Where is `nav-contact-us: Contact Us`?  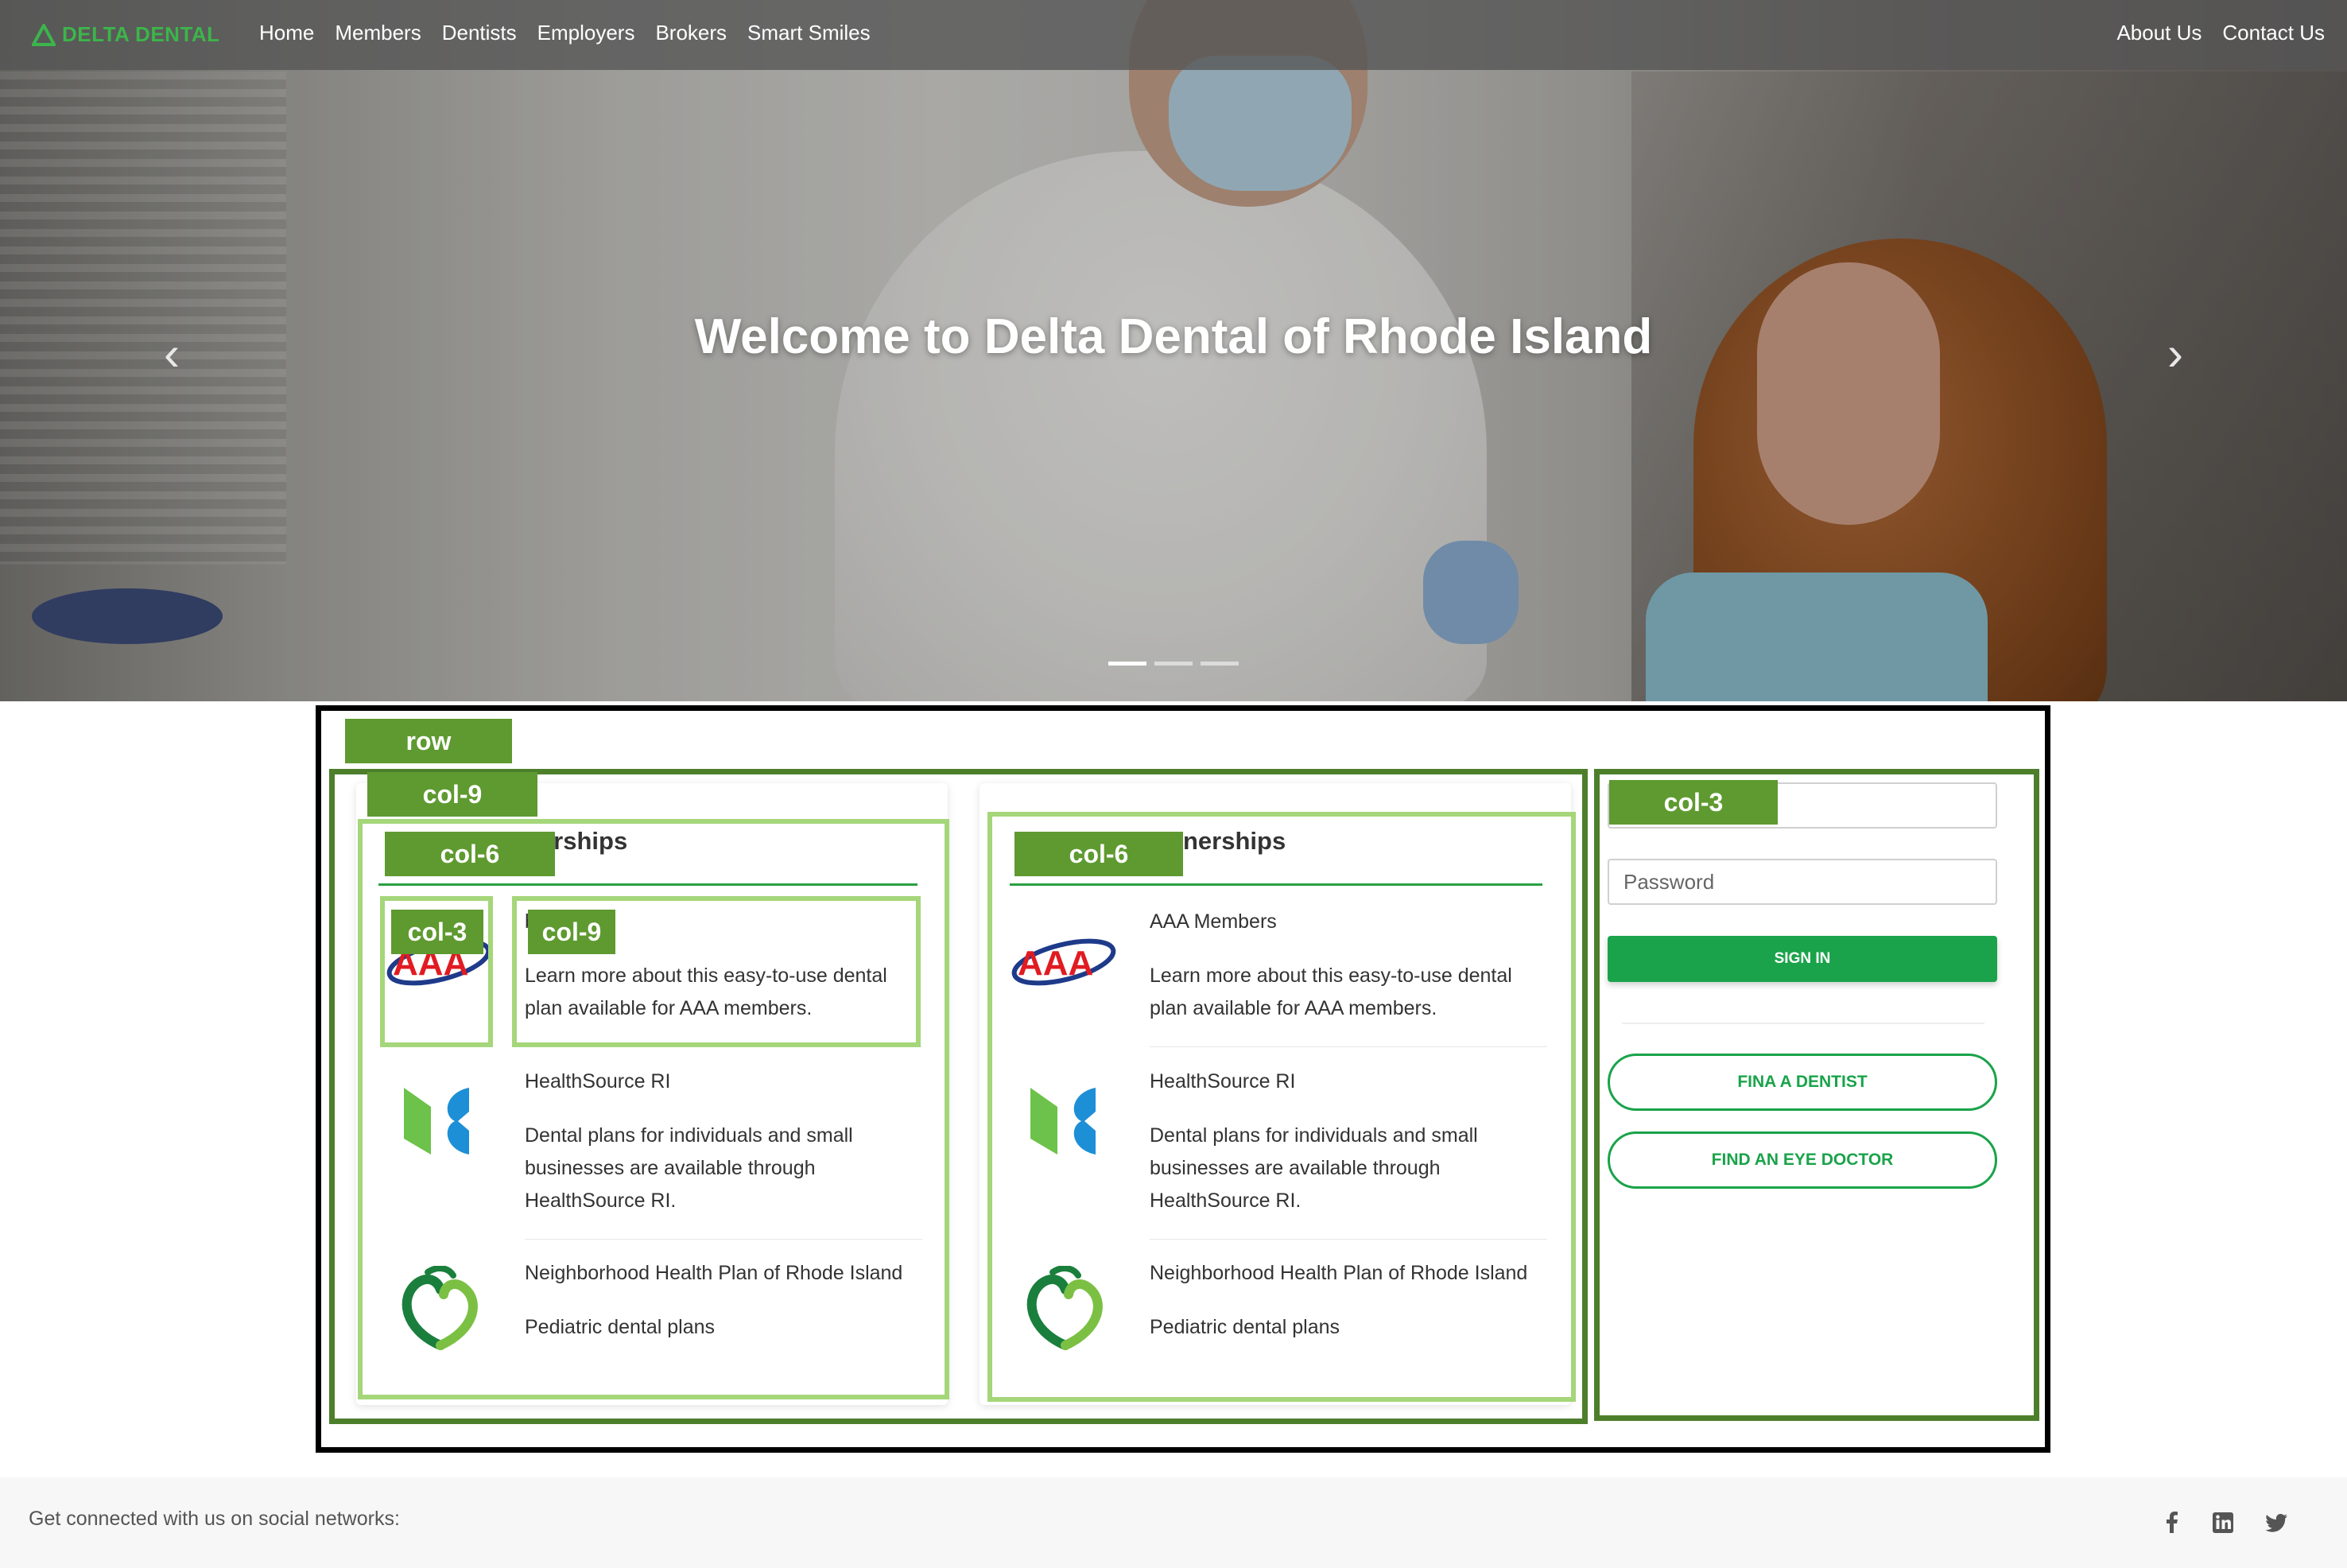 nav-contact-us: Contact Us is located at coordinates (2273, 33).